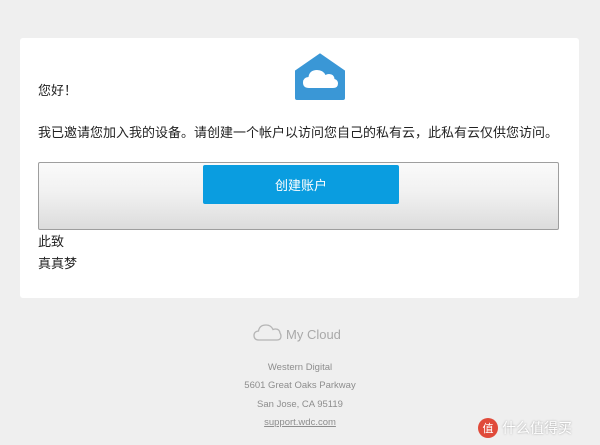  Describe the element at coordinates (300, 422) in the screenshot. I see `support-link: support.wdc.com` at that location.